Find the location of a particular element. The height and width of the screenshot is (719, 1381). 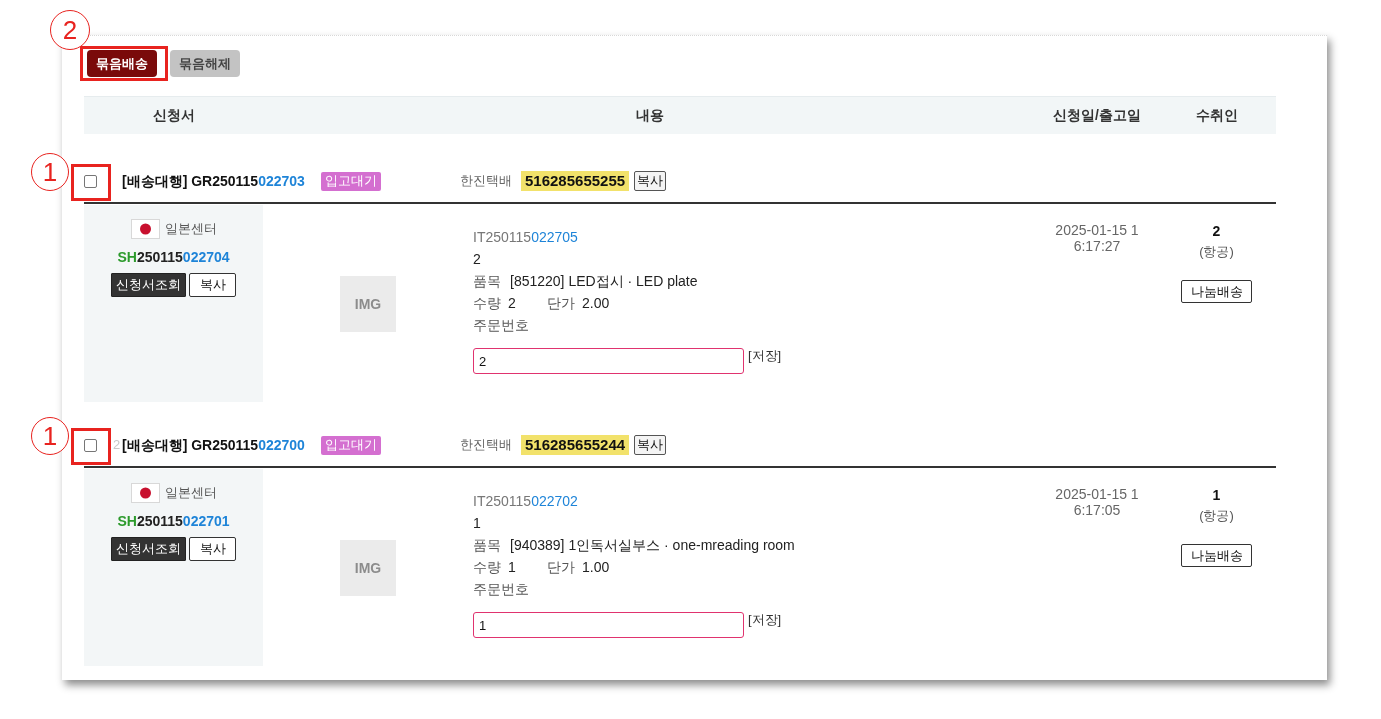

item-code: IT250115022702 is located at coordinates (525, 501).